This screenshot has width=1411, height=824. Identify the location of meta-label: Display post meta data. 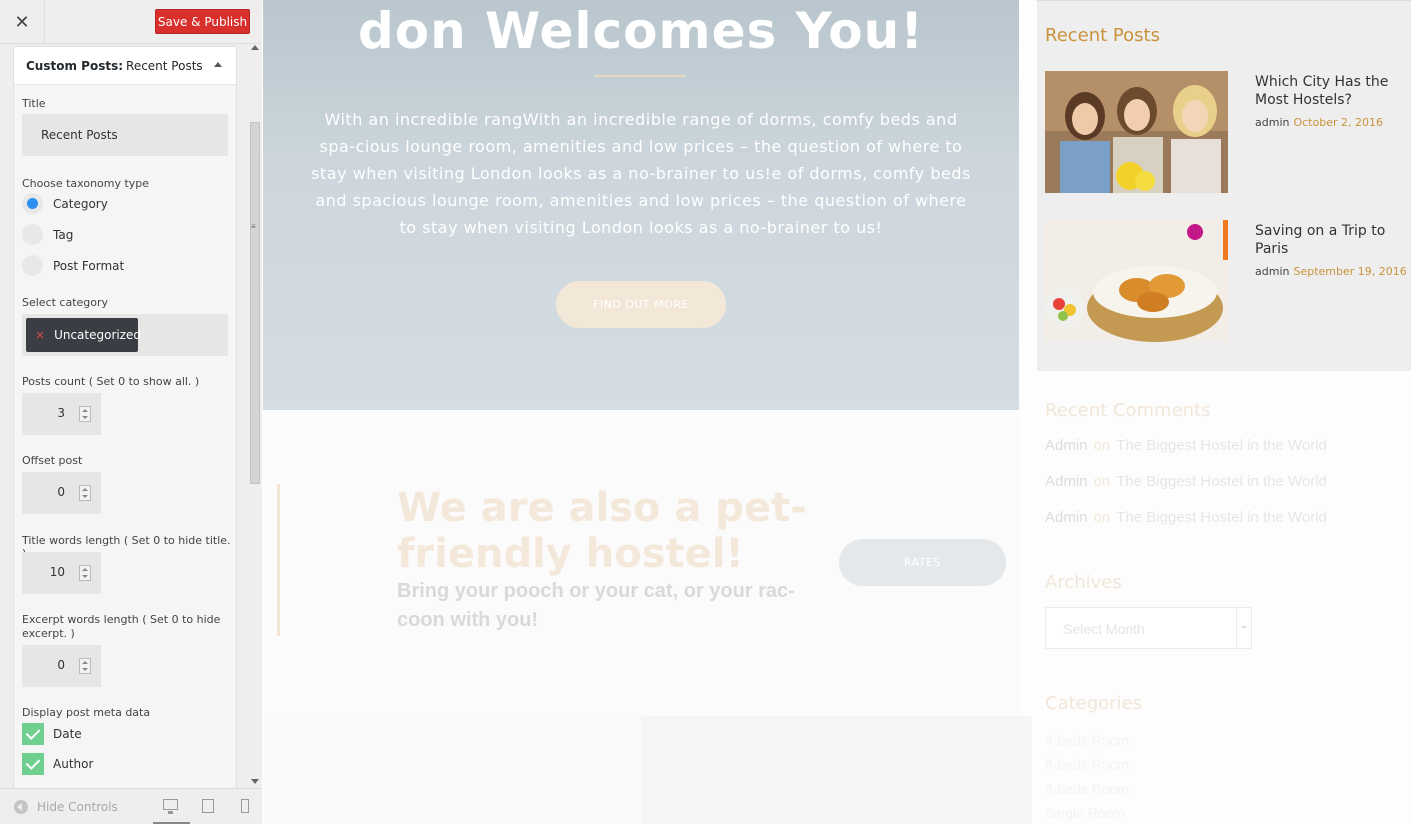
(86, 712).